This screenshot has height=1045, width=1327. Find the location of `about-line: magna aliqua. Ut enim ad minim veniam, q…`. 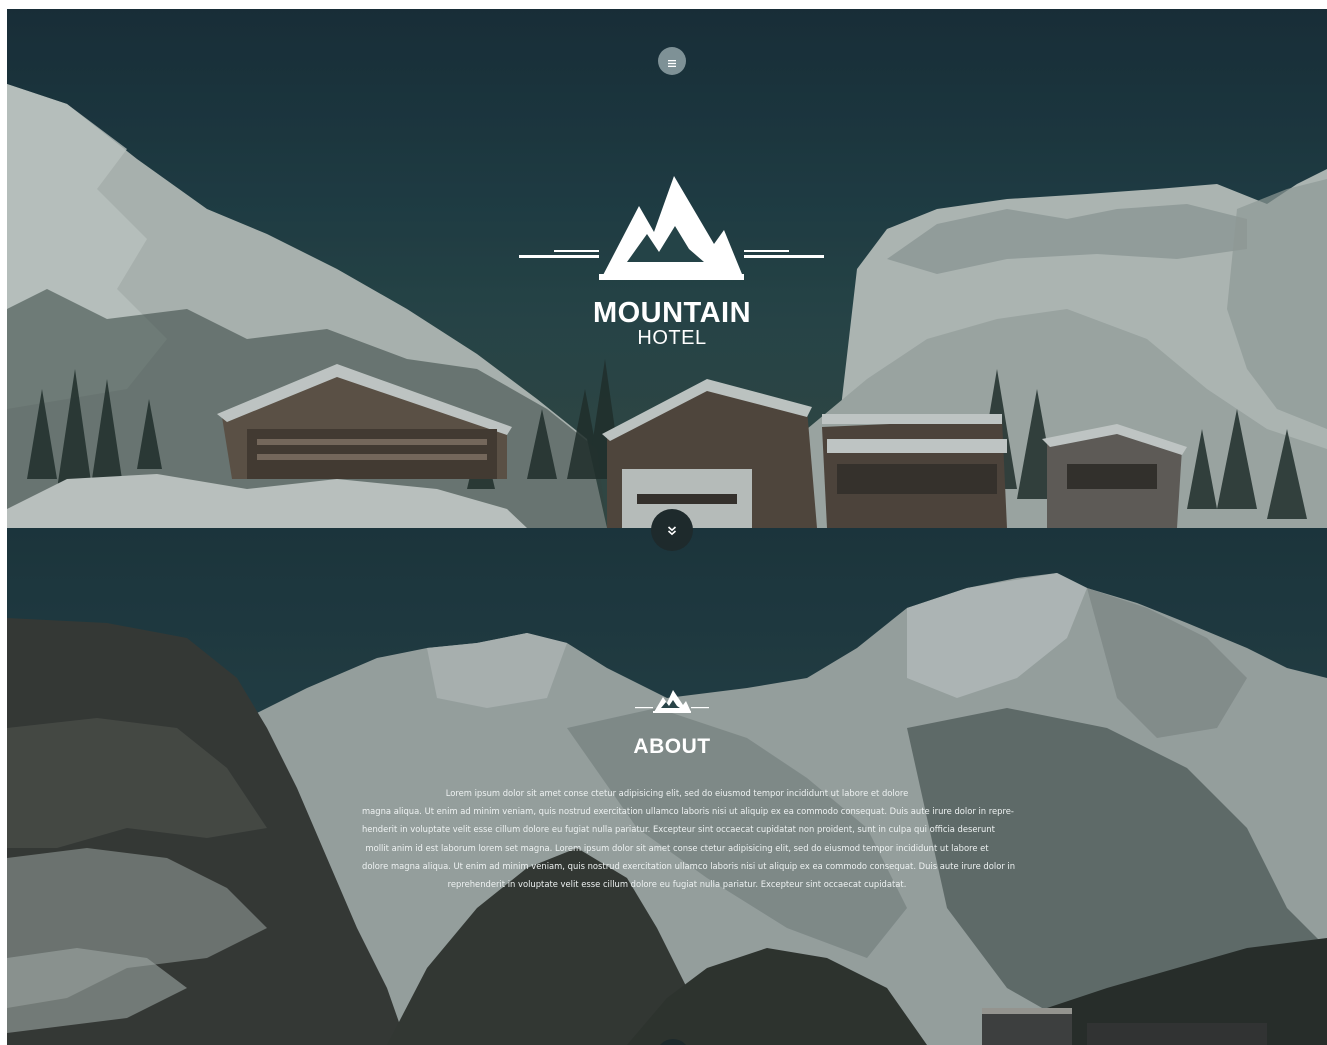

about-line: magna aliqua. Ut enim ad minim veniam, q… is located at coordinates (688, 811).